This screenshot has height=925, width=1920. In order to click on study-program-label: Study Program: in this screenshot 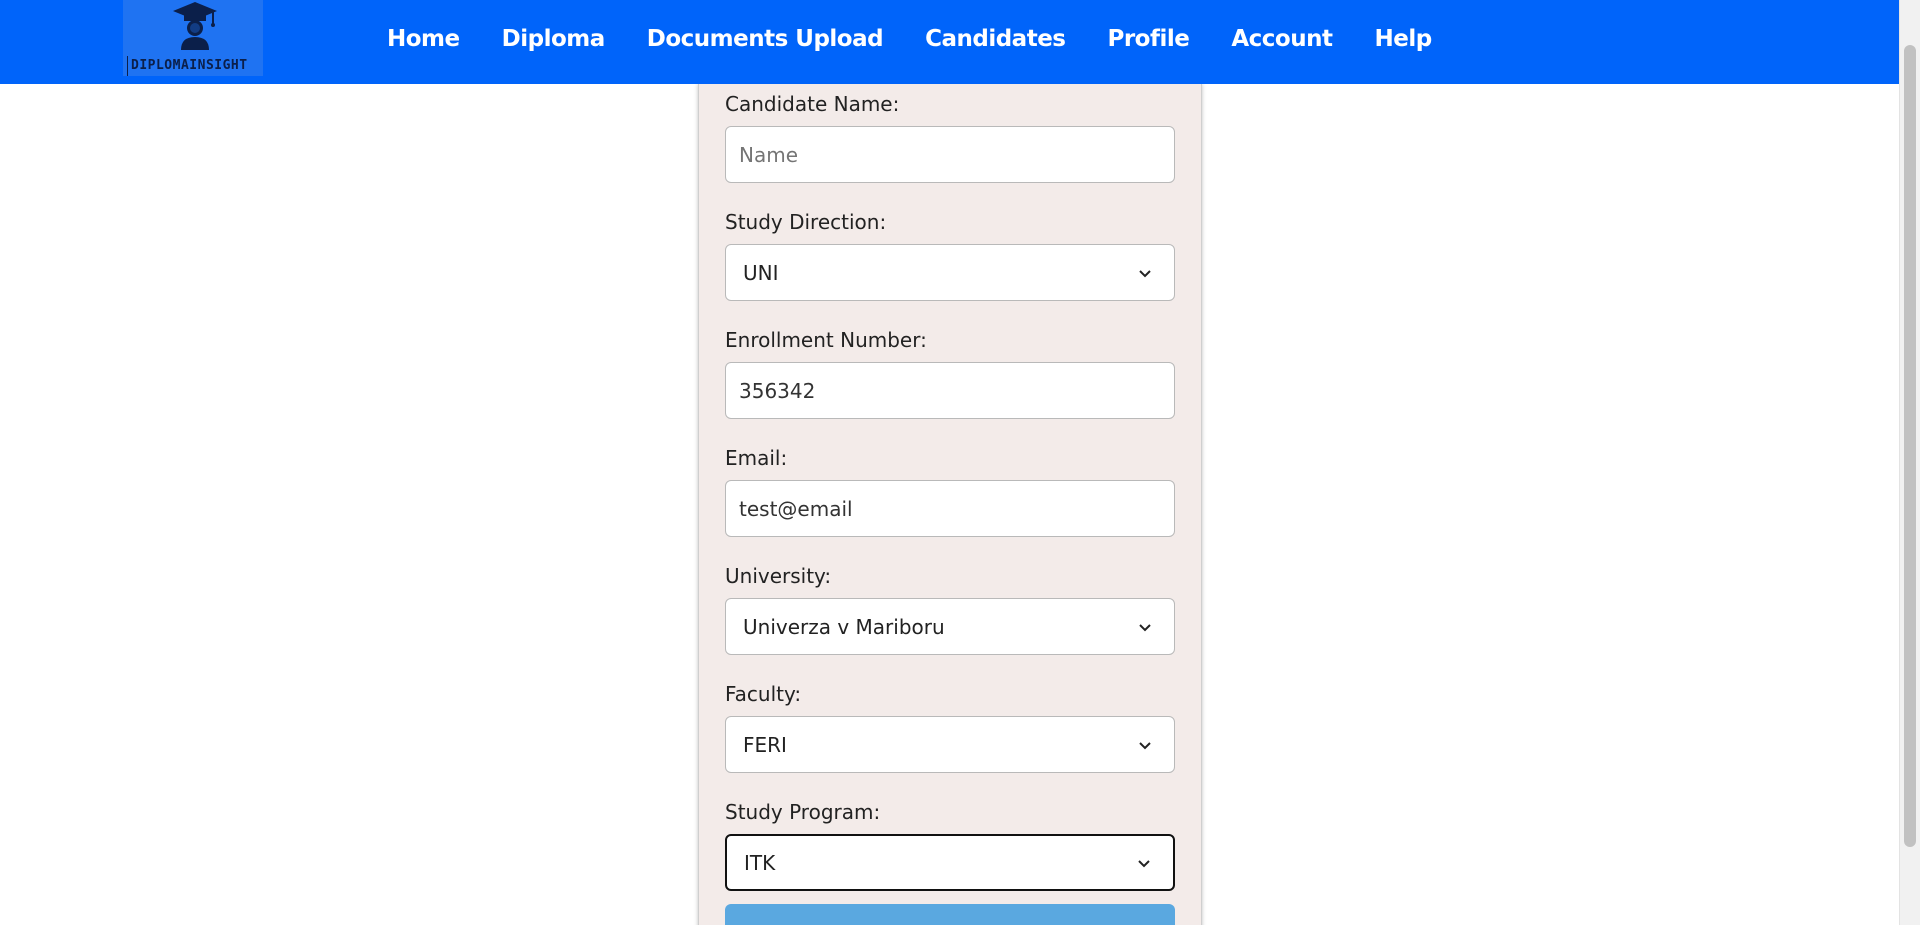, I will do `click(803, 812)`.